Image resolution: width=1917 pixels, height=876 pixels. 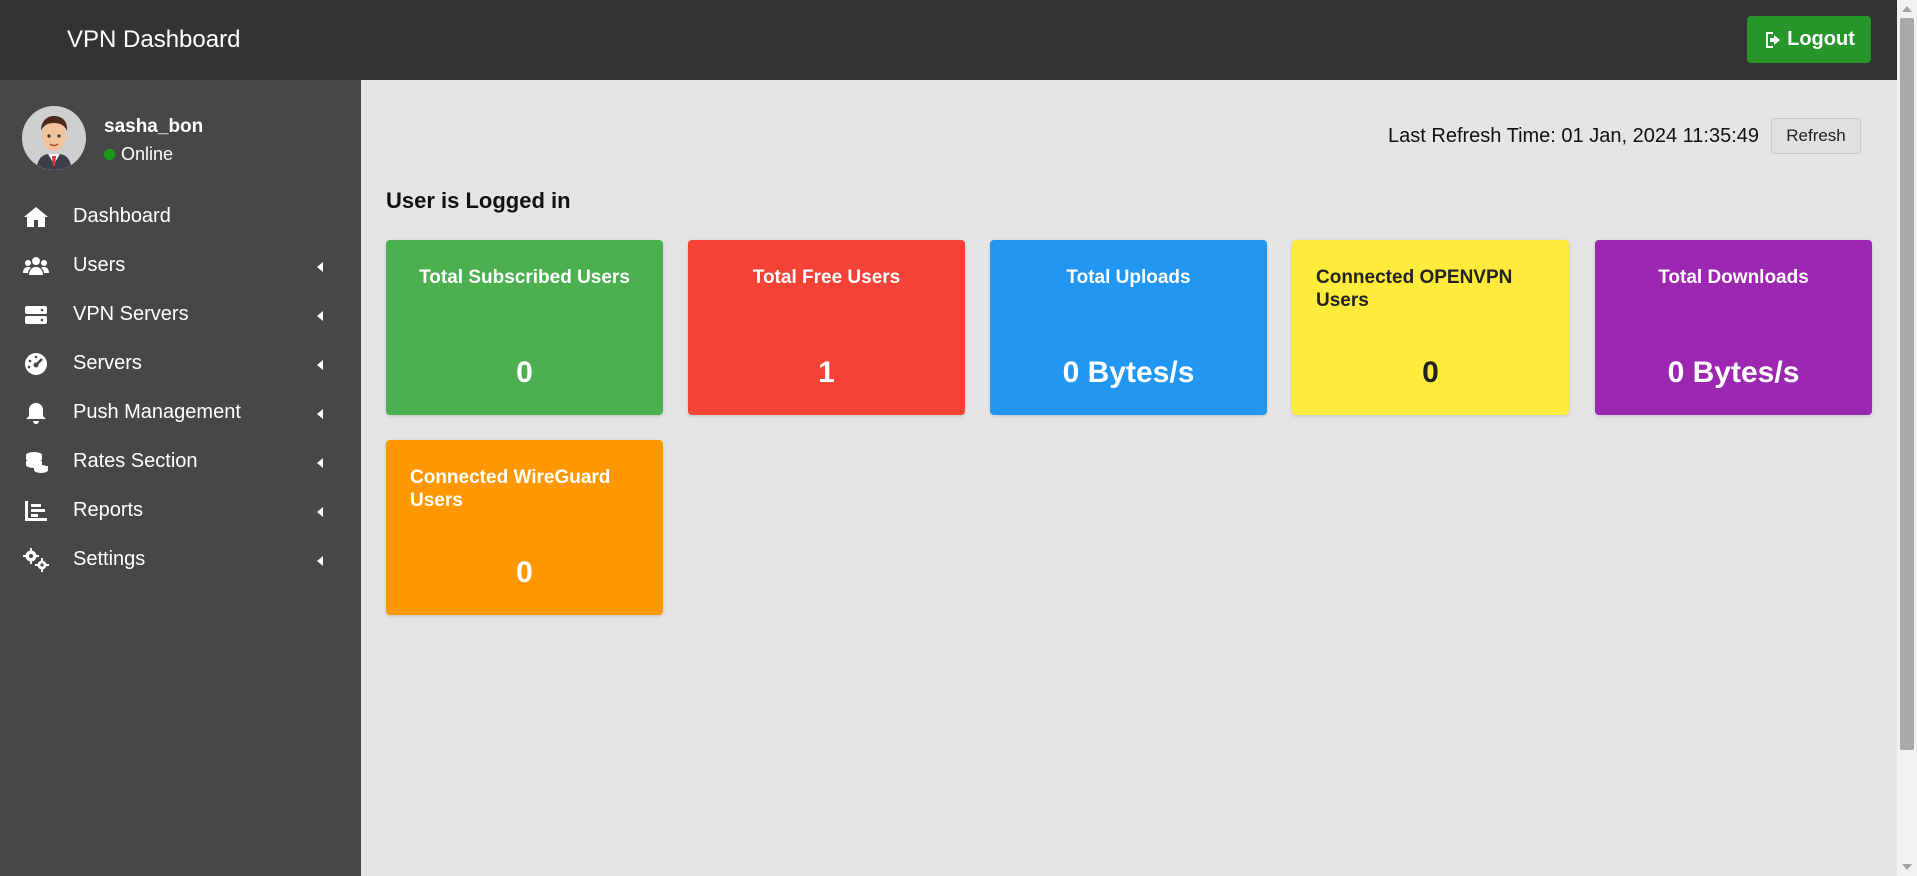 I want to click on refresh-button: Refresh, so click(x=1816, y=136).